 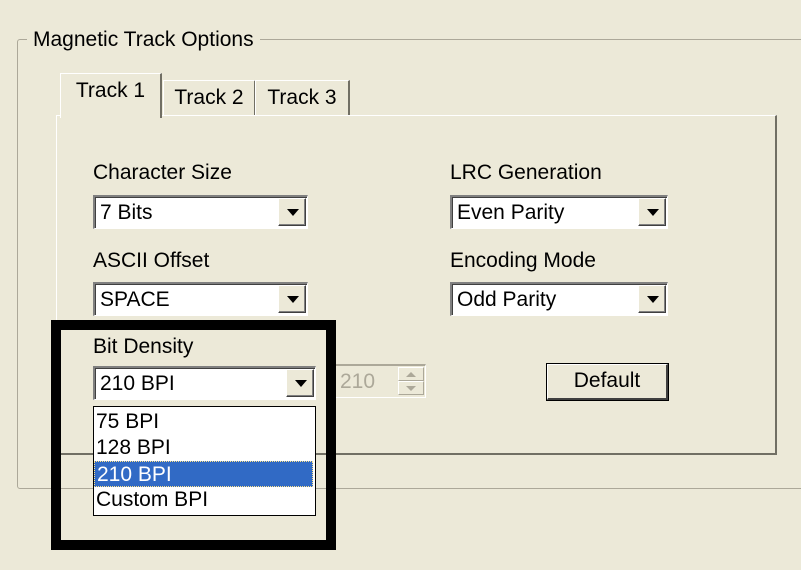 I want to click on lrc-generation-combo: Even Parity, so click(x=559, y=212).